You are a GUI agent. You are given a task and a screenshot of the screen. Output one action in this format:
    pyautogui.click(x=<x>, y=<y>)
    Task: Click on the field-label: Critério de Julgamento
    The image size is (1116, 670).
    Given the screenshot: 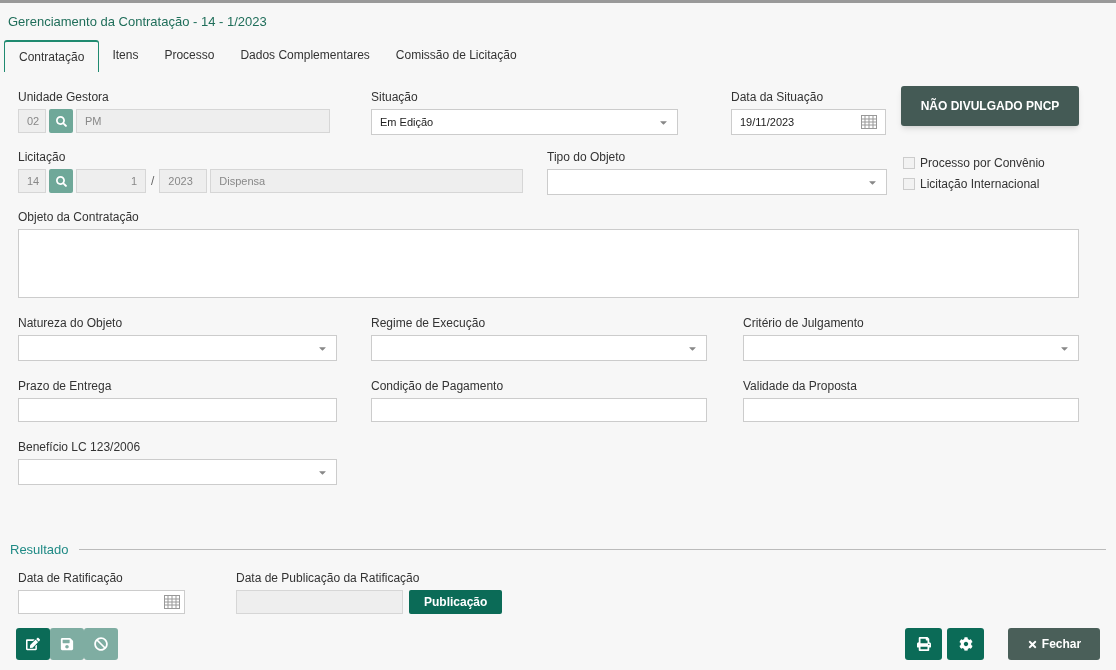 What is the action you would take?
    pyautogui.click(x=804, y=323)
    